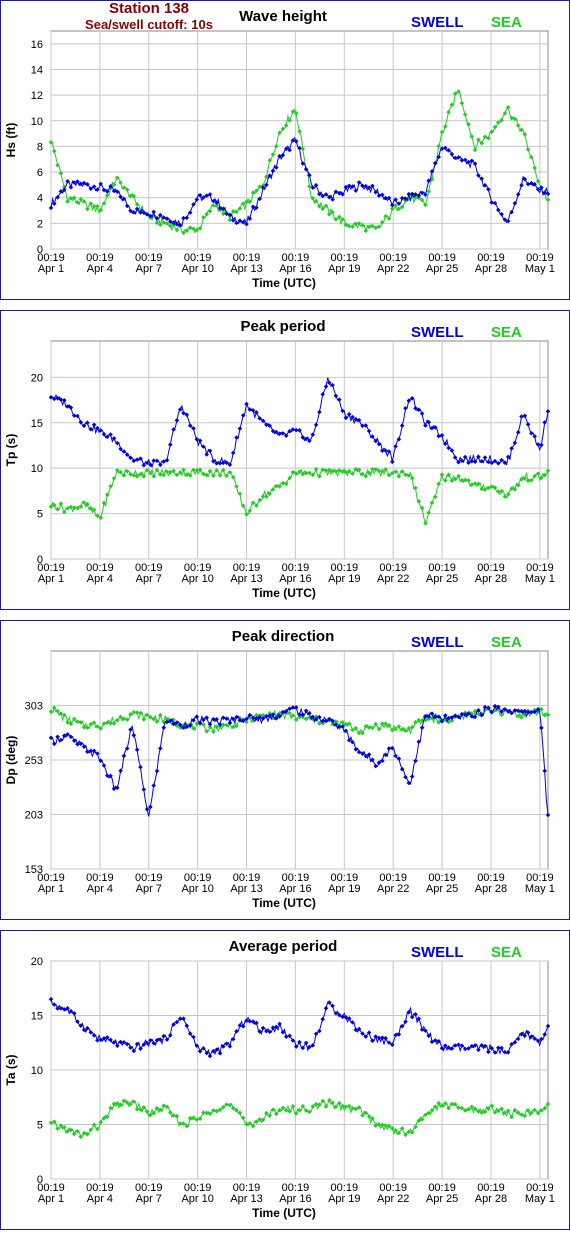 The width and height of the screenshot is (570, 1240). What do you see at coordinates (11, 760) in the screenshot?
I see `y-axis-label: Dp (deg)` at bounding box center [11, 760].